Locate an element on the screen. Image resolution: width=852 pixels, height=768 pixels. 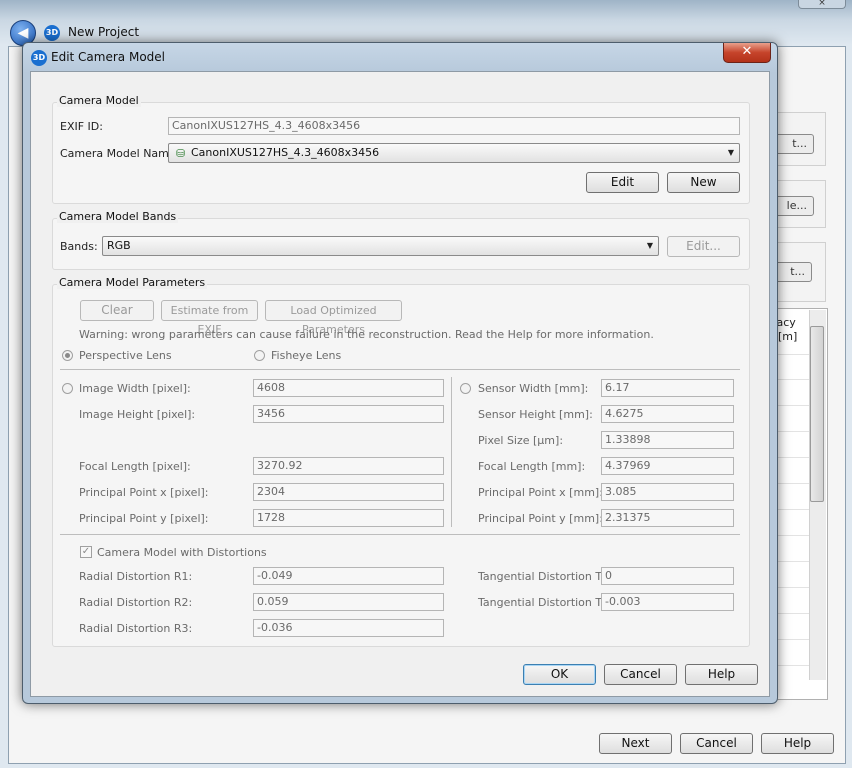
radial-distortion-r1-field: -0.049 is located at coordinates (348, 576).